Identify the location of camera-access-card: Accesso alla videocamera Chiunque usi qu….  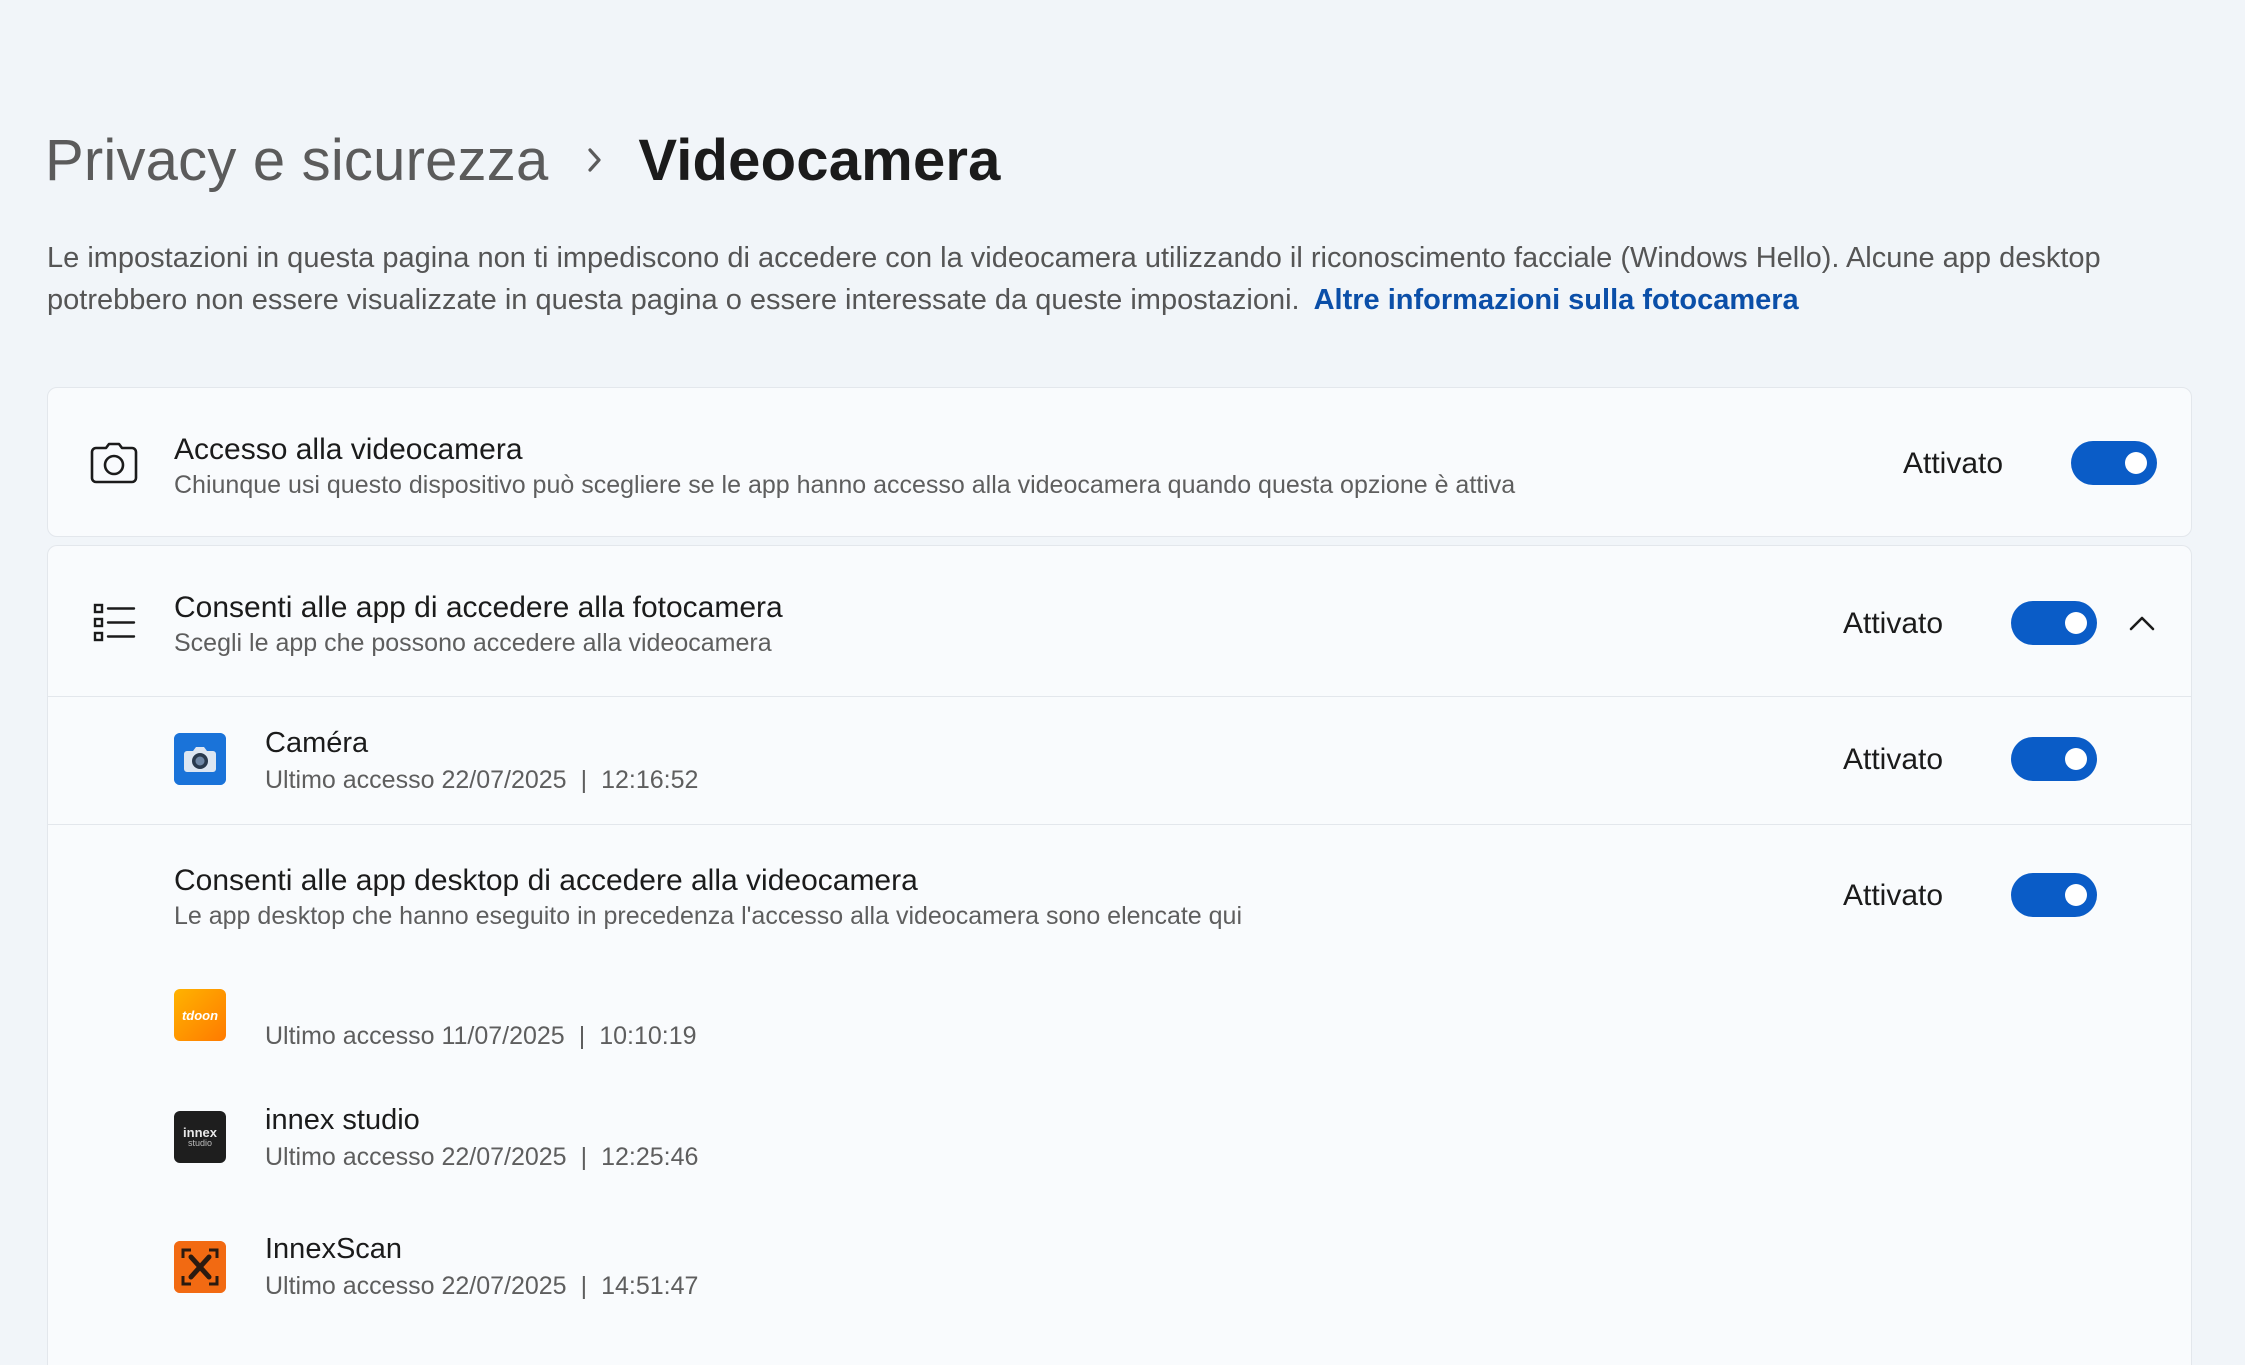
(1119, 462).